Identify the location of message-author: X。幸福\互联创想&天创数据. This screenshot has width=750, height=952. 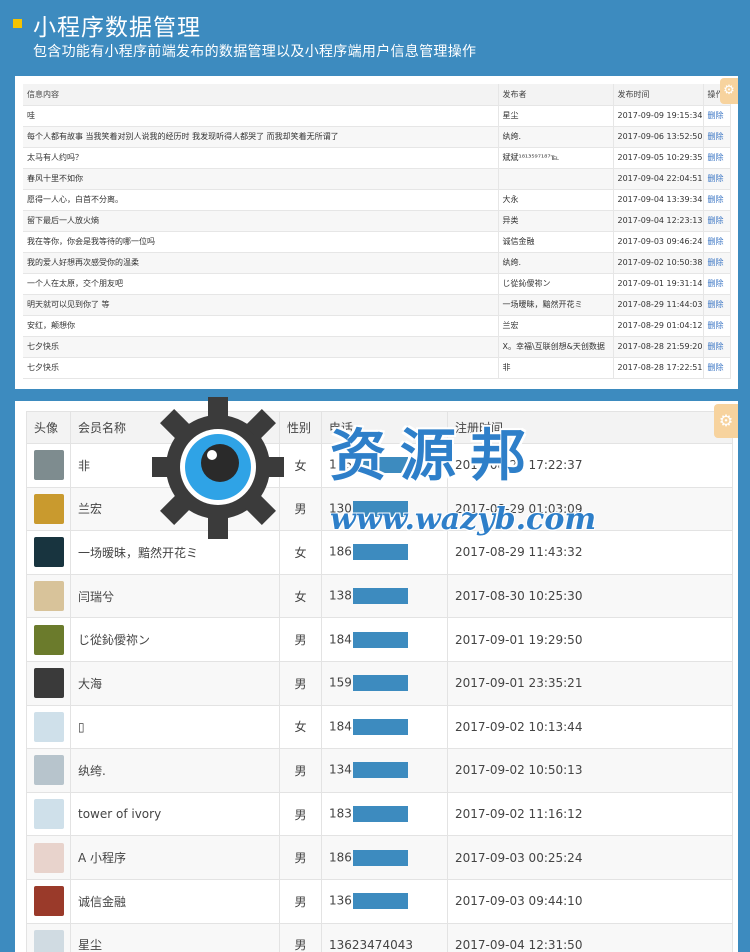
(556, 347).